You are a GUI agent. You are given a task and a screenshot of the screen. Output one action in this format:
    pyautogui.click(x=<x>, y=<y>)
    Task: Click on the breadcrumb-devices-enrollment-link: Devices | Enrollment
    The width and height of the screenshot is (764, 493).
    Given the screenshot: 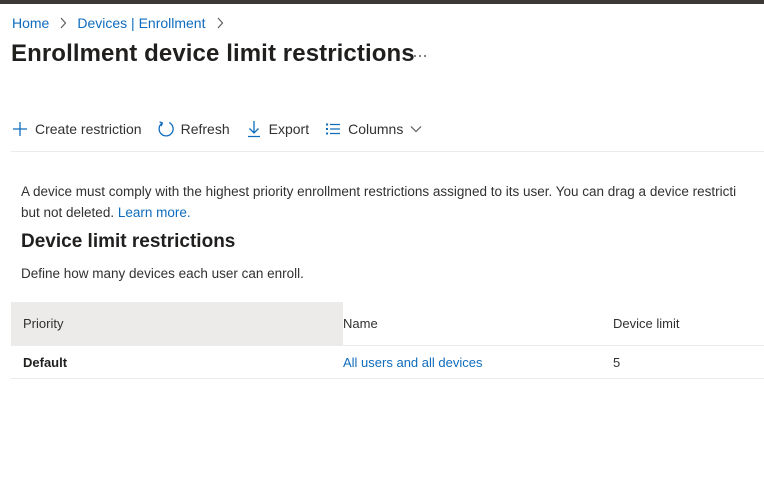 What is the action you would take?
    pyautogui.click(x=141, y=23)
    